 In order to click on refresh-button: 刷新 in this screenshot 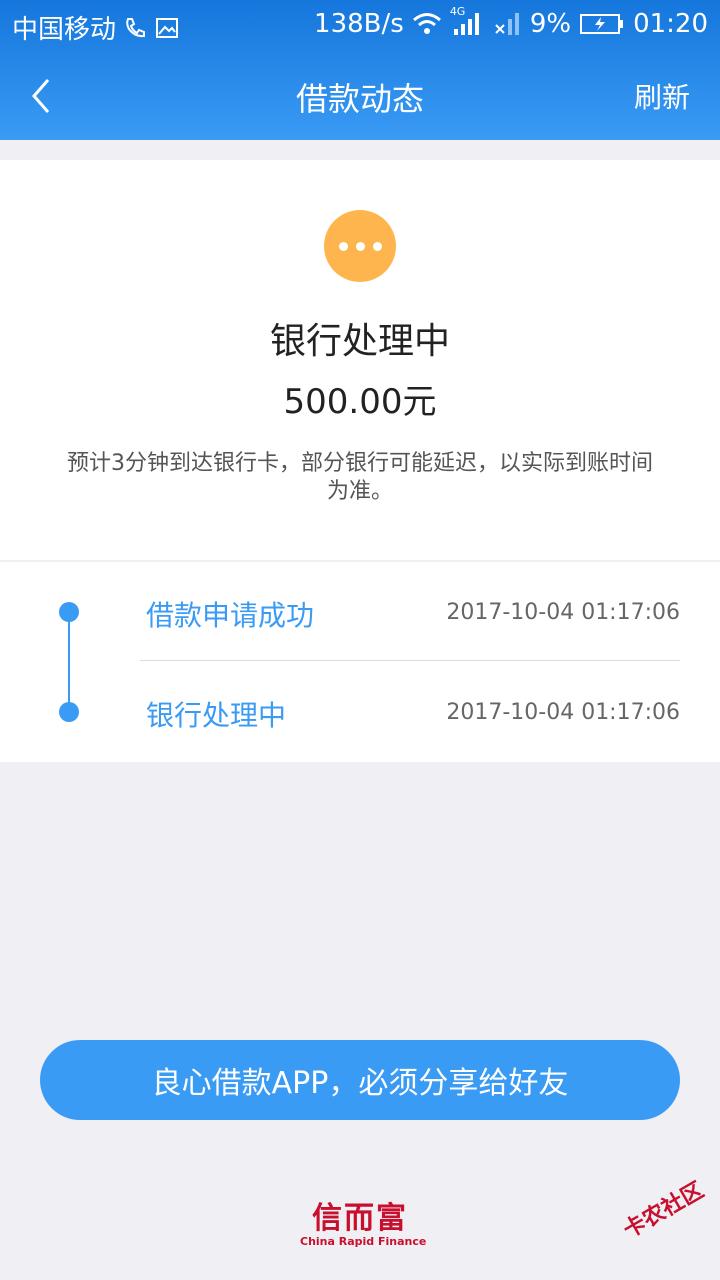, I will do `click(662, 96)`.